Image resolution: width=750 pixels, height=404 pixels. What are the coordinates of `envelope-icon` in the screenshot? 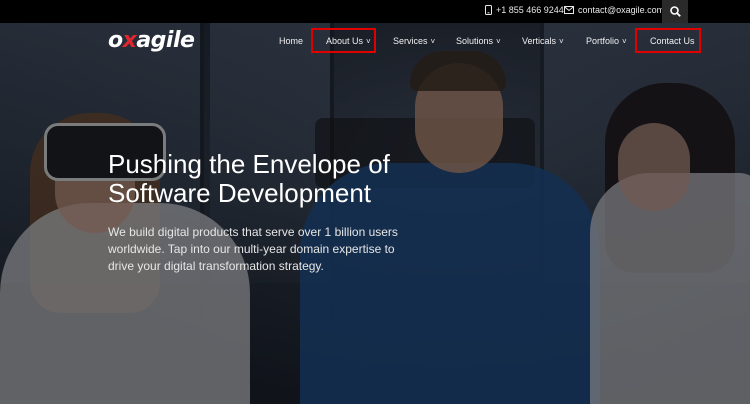 It's located at (569, 10).